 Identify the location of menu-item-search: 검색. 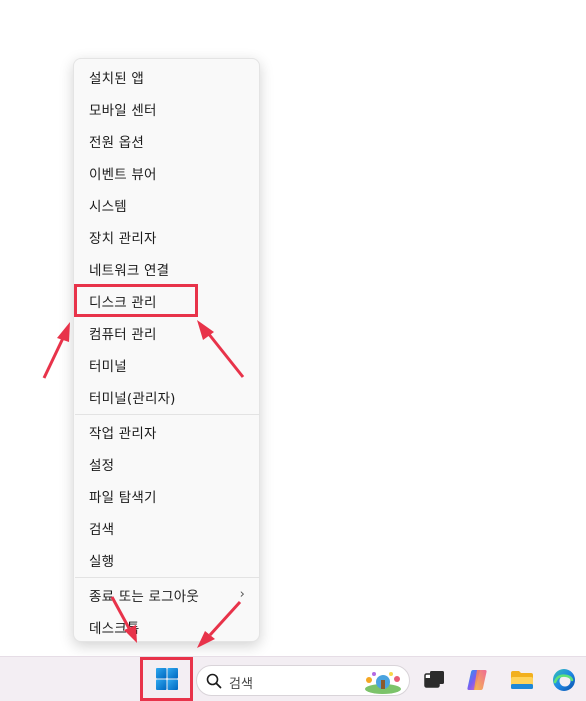
(166, 528).